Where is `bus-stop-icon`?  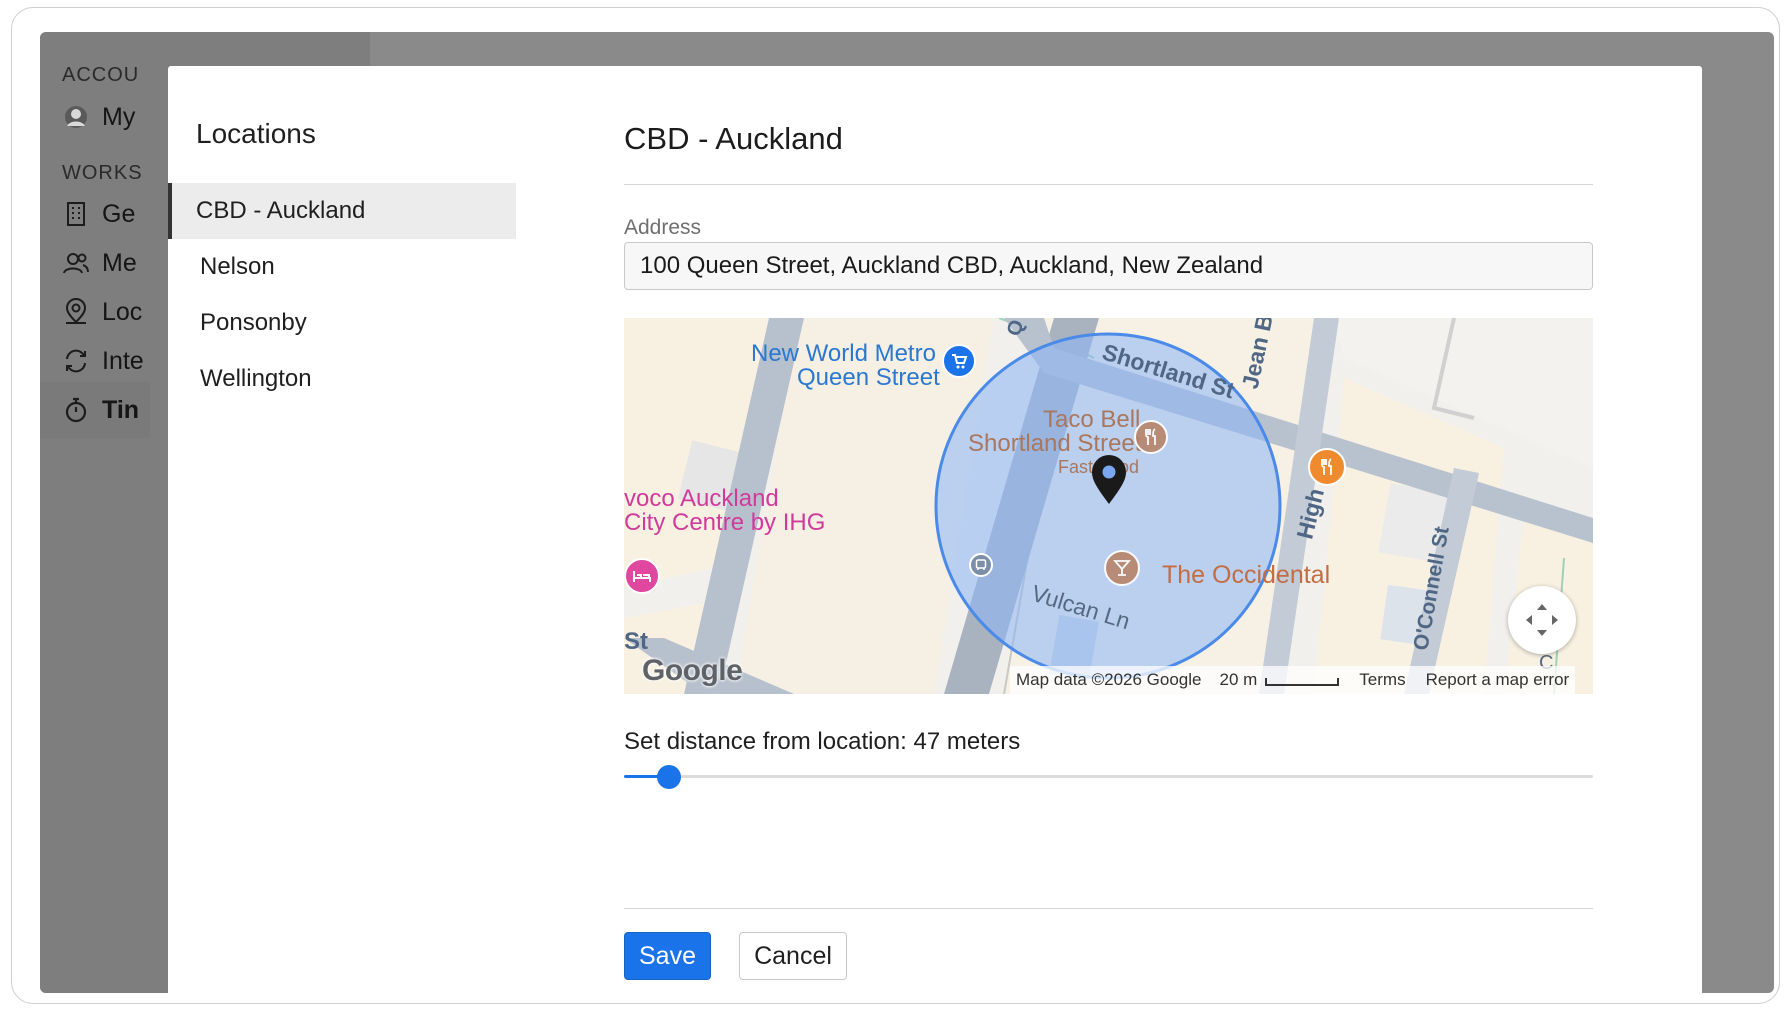 bus-stop-icon is located at coordinates (981, 565).